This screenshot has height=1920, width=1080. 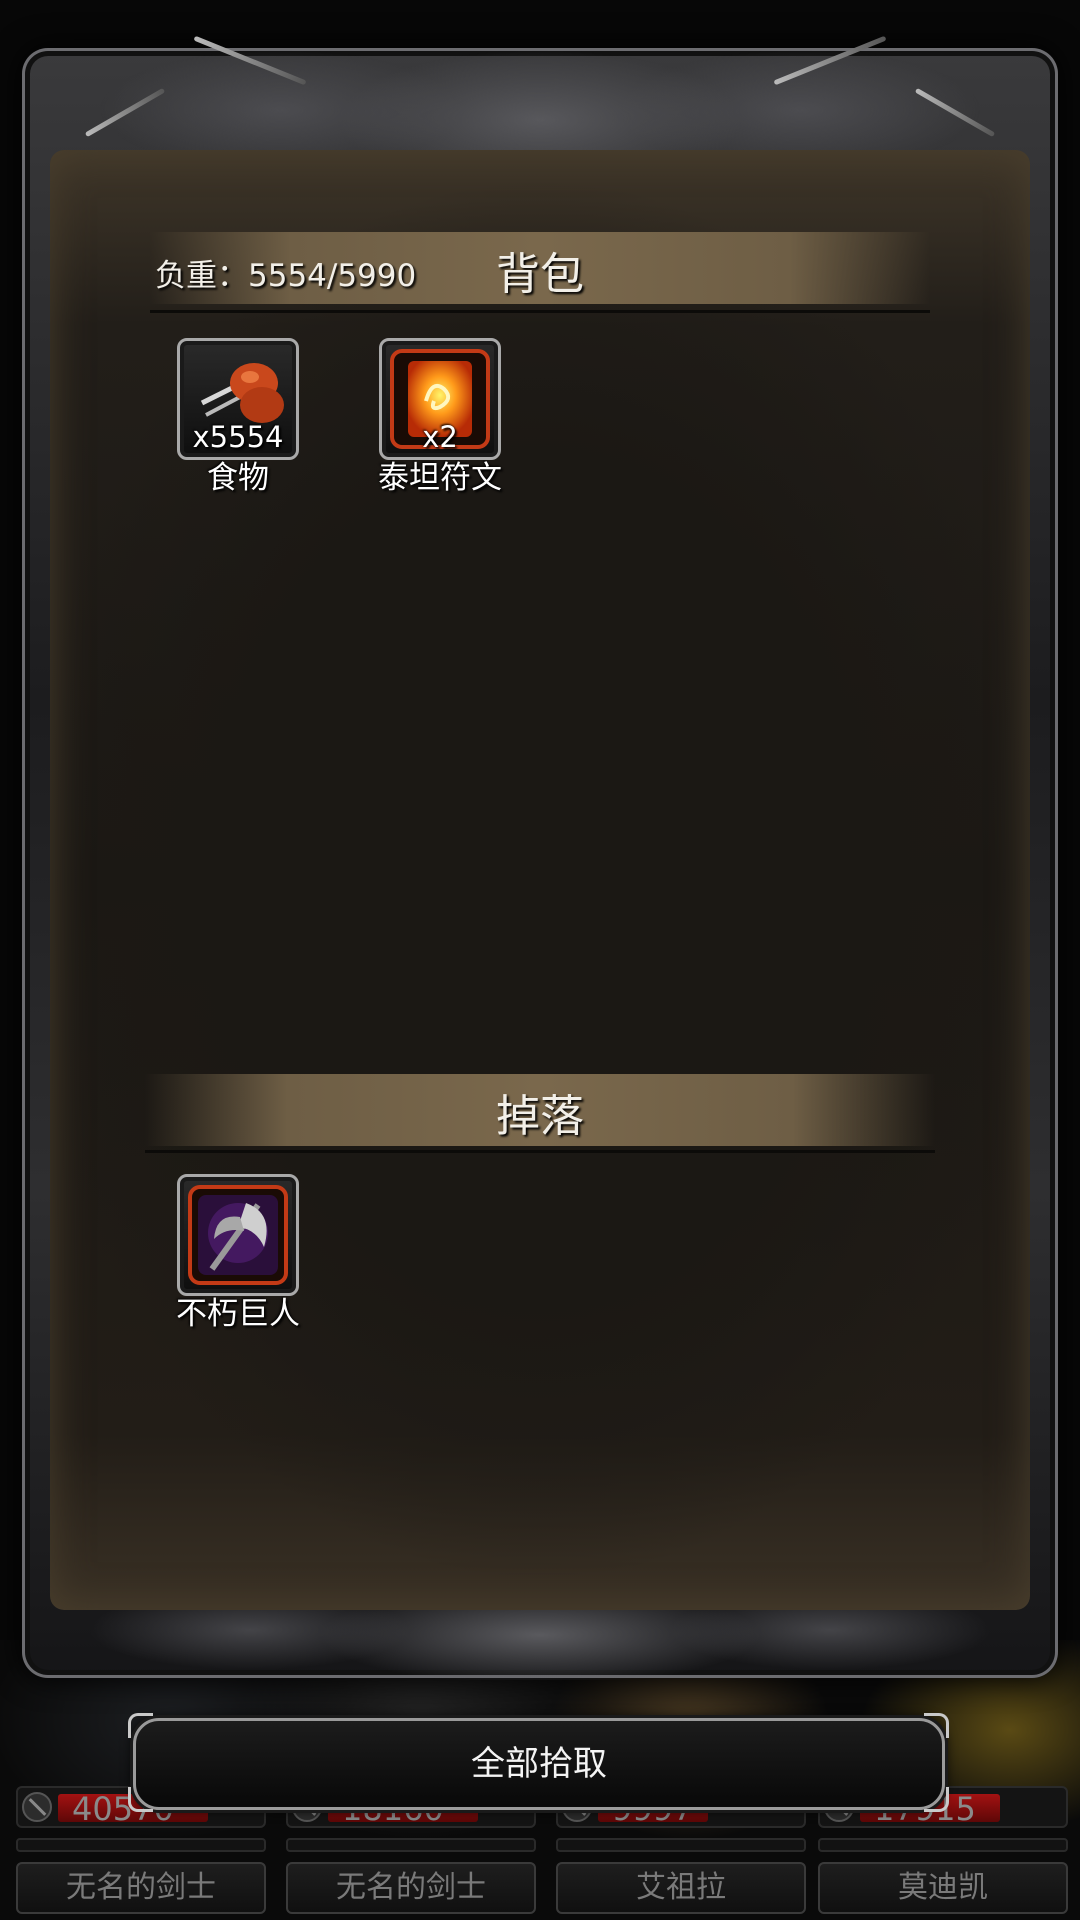 I want to click on item-slot: x5554, so click(x=238, y=399).